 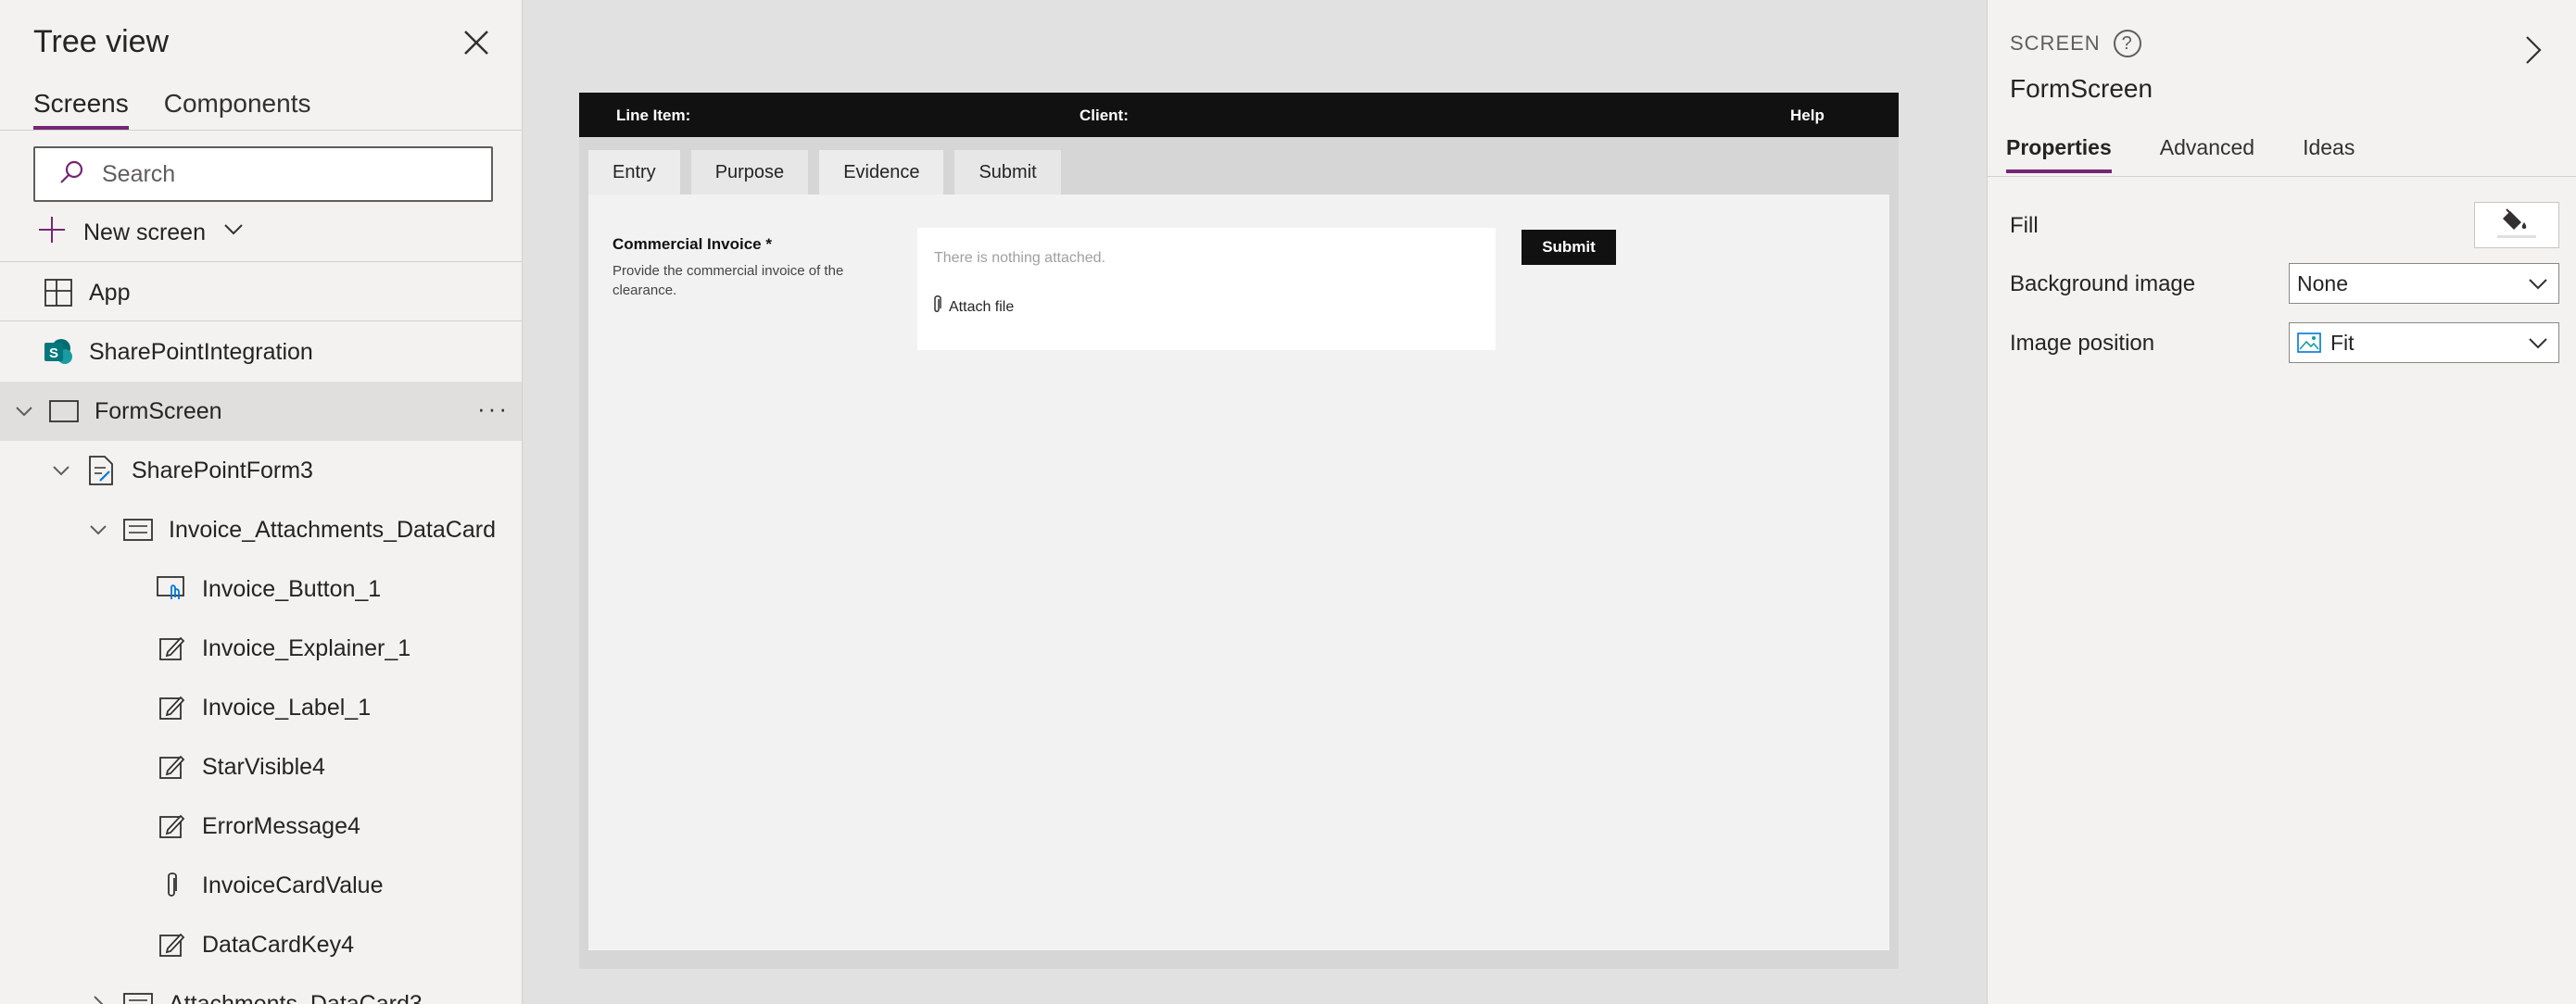 What do you see at coordinates (634, 172) in the screenshot?
I see `tab-entry: Entry` at bounding box center [634, 172].